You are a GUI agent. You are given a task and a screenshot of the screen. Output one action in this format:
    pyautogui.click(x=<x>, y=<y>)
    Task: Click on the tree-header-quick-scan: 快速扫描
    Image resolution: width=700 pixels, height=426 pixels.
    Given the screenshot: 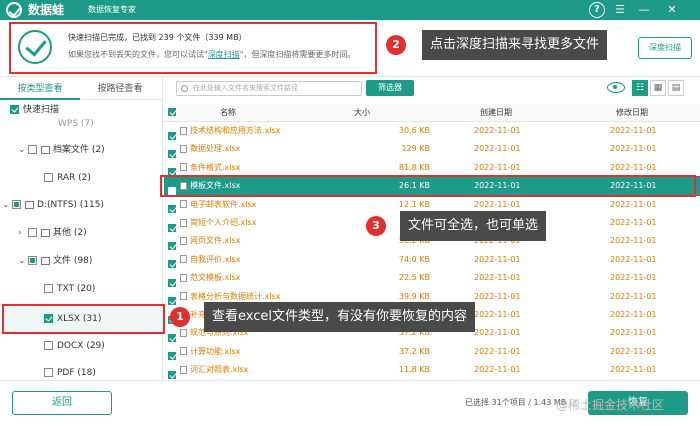 What is the action you would take?
    pyautogui.click(x=34, y=110)
    